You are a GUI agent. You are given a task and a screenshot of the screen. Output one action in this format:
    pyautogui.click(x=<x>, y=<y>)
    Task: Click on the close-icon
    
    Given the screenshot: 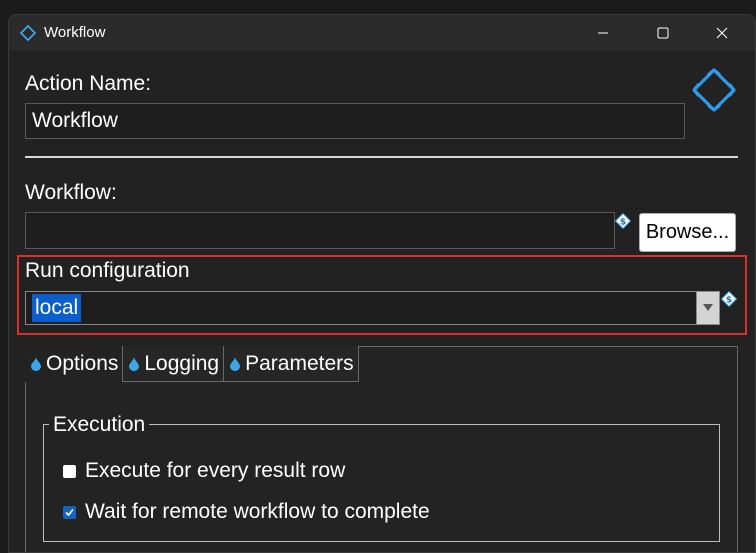 What is the action you would take?
    pyautogui.click(x=722, y=33)
    